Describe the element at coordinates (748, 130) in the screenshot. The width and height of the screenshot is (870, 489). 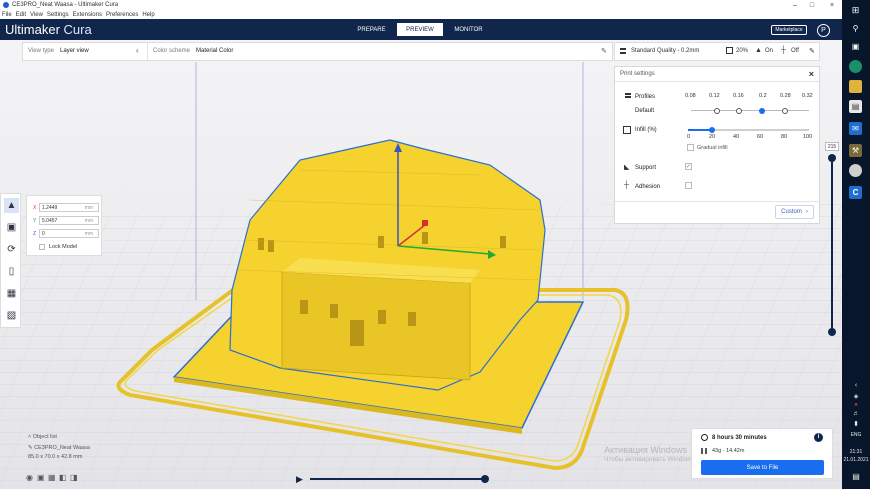
I see `infill-slider` at that location.